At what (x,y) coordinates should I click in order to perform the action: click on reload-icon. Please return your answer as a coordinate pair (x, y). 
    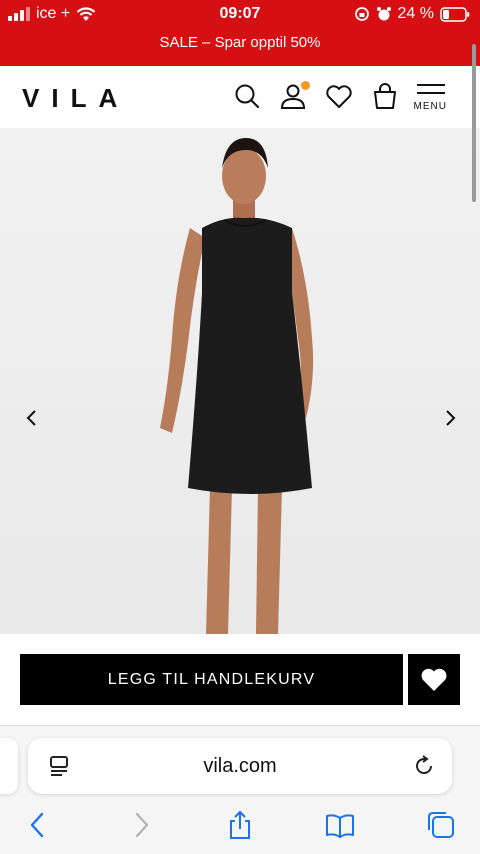
    Looking at the image, I should click on (424, 766).